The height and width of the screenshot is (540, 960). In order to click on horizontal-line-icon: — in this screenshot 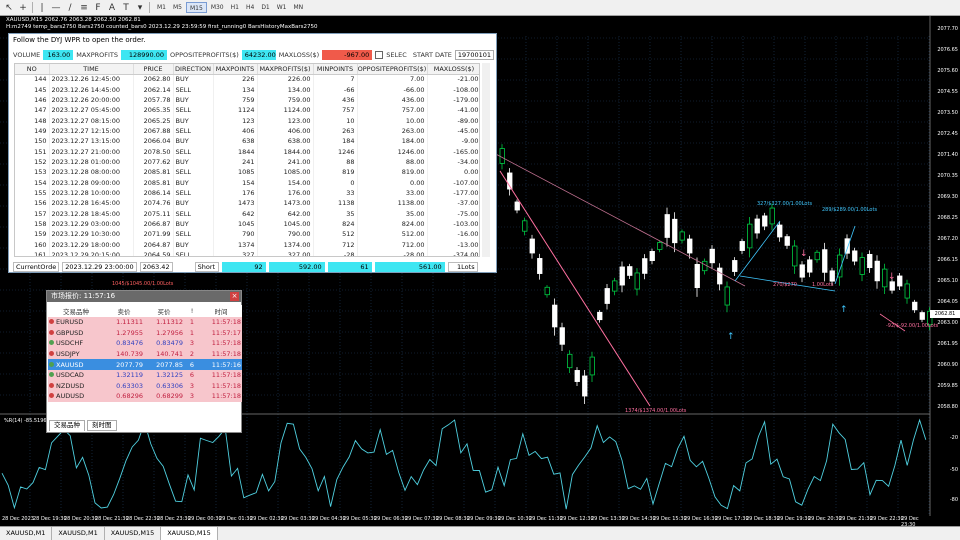, I will do `click(56, 8)`.